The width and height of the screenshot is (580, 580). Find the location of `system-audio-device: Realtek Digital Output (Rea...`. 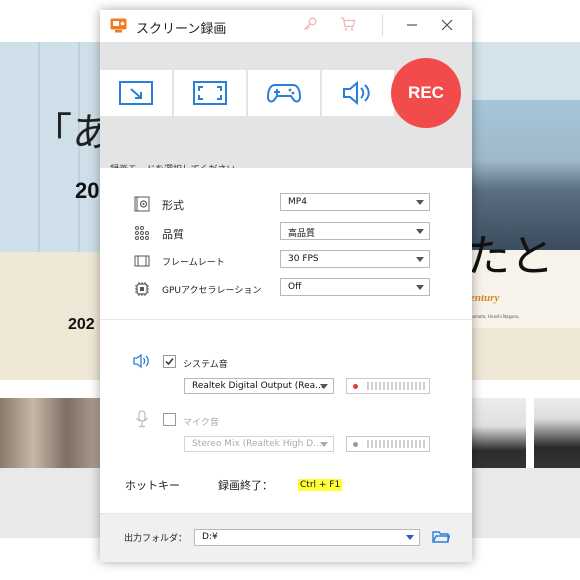

system-audio-device: Realtek Digital Output (Rea... is located at coordinates (258, 386).